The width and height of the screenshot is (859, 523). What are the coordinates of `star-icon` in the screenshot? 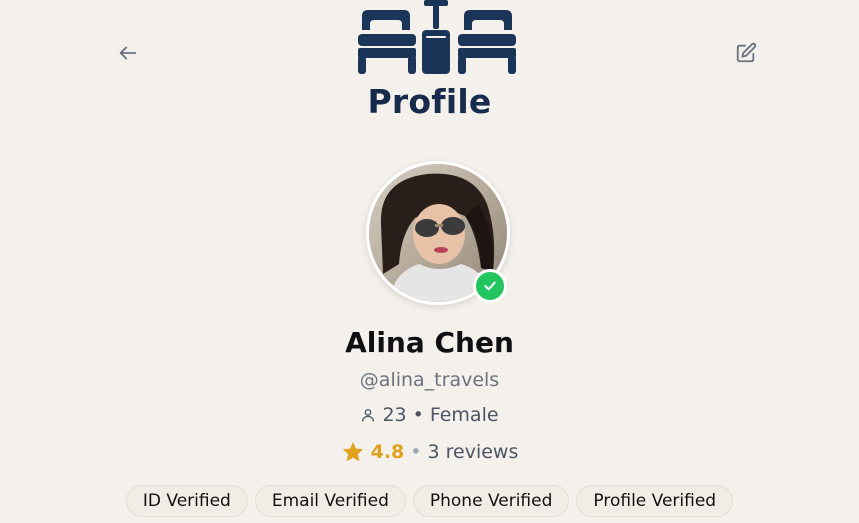 It's located at (352, 452).